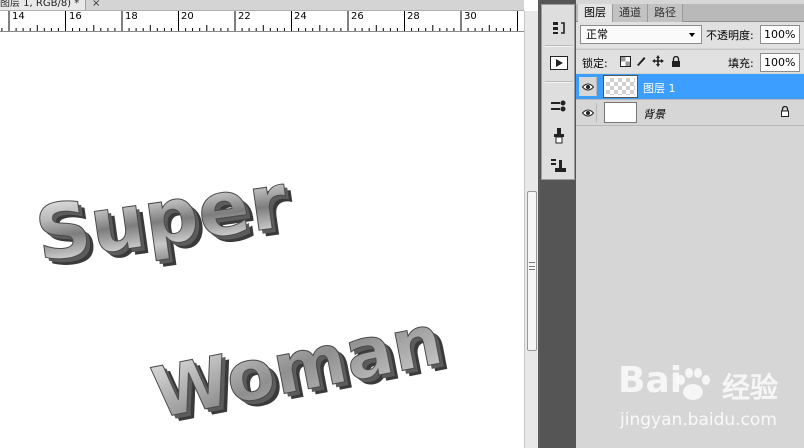 This screenshot has height=448, width=804. What do you see at coordinates (654, 114) in the screenshot?
I see `layer-name: 背景` at bounding box center [654, 114].